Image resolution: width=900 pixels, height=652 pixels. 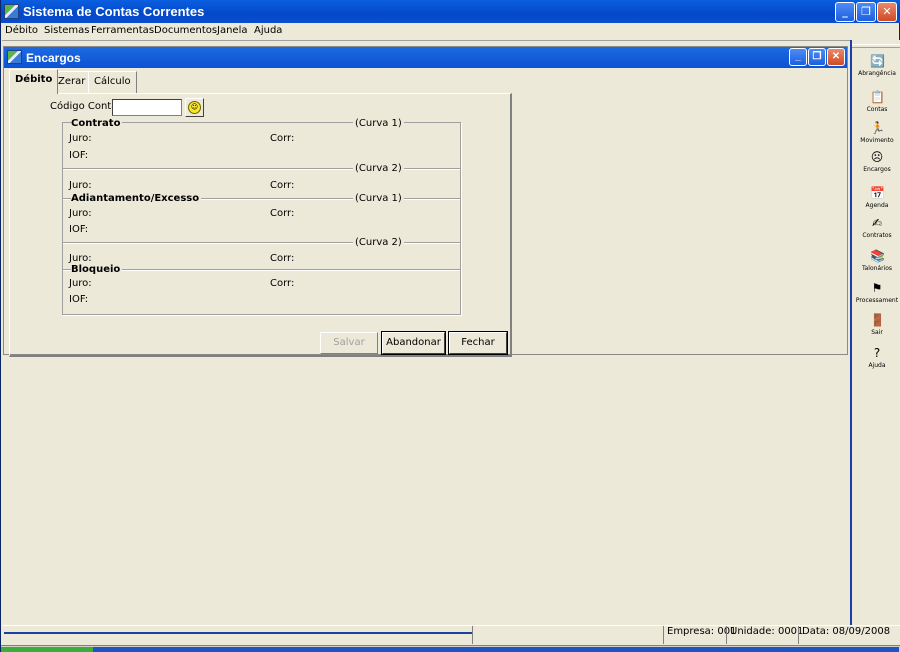 I want to click on tab-debito: Débito, so click(x=34, y=81).